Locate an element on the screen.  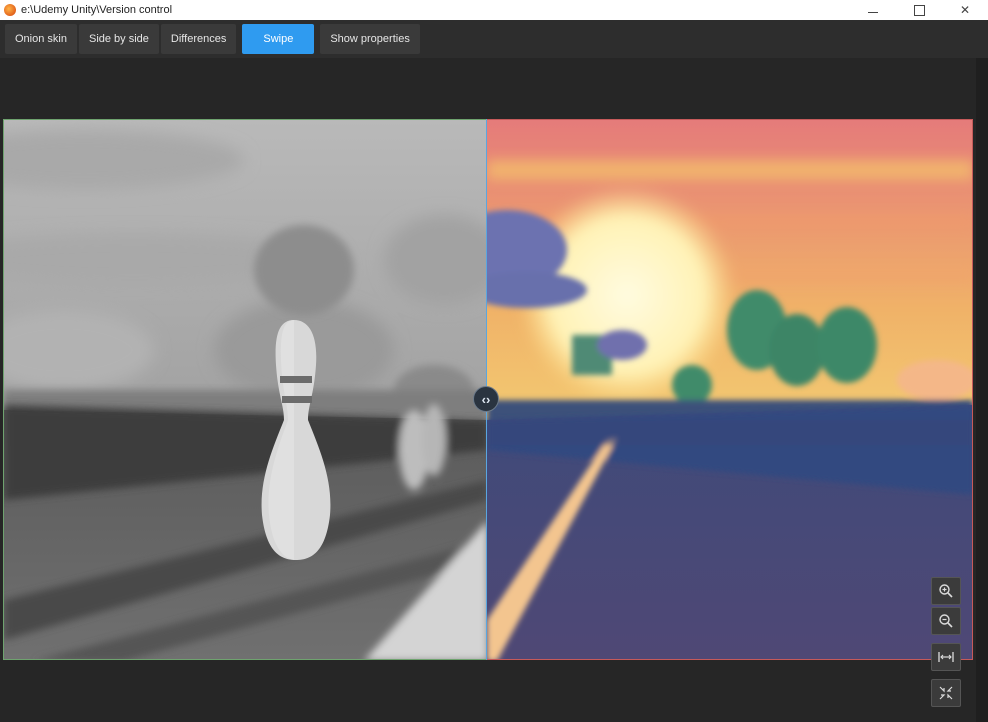
window-titlebar: e:\Udemy Unity\Version control ✕ is located at coordinates (494, 10).